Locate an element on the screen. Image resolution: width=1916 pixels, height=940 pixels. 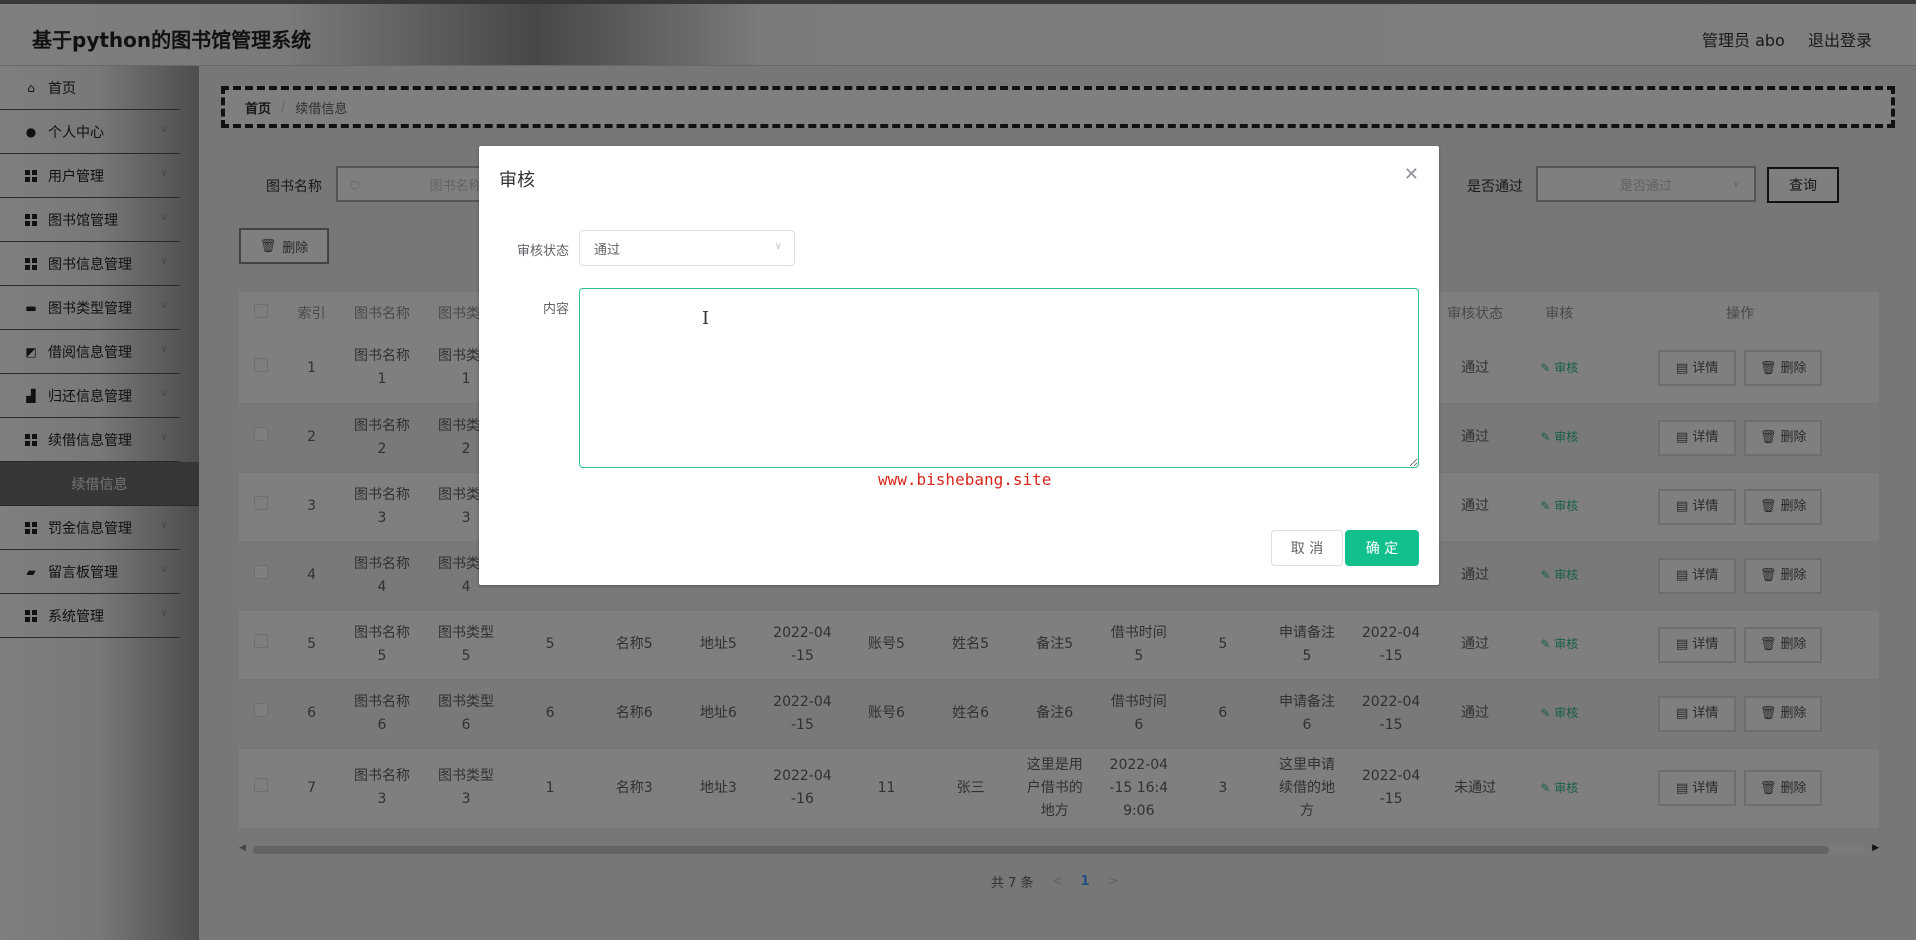
audit-status-select: 通过 ∨ is located at coordinates (687, 248).